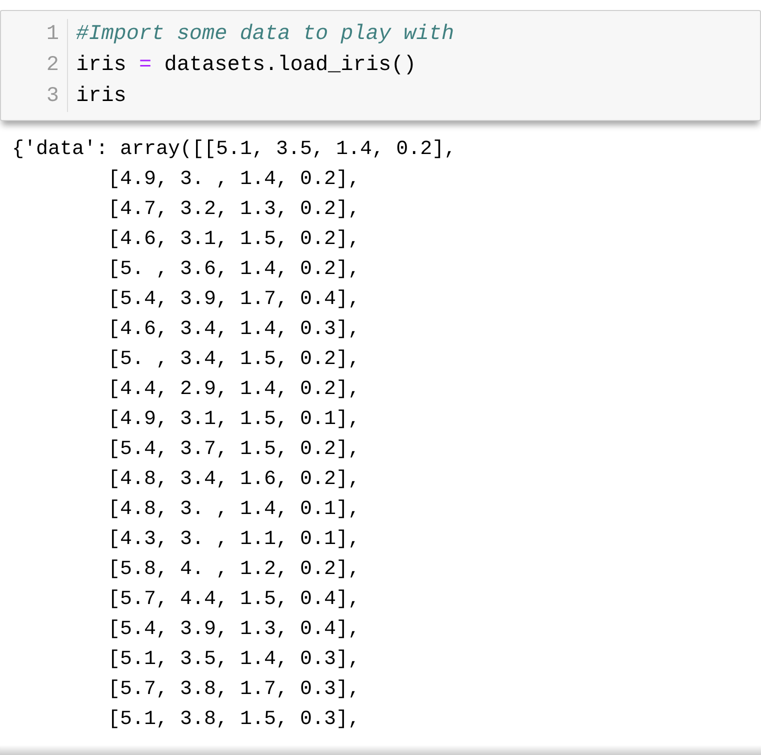  I want to click on code-line: iris = datasets.load_iris(), so click(247, 66).